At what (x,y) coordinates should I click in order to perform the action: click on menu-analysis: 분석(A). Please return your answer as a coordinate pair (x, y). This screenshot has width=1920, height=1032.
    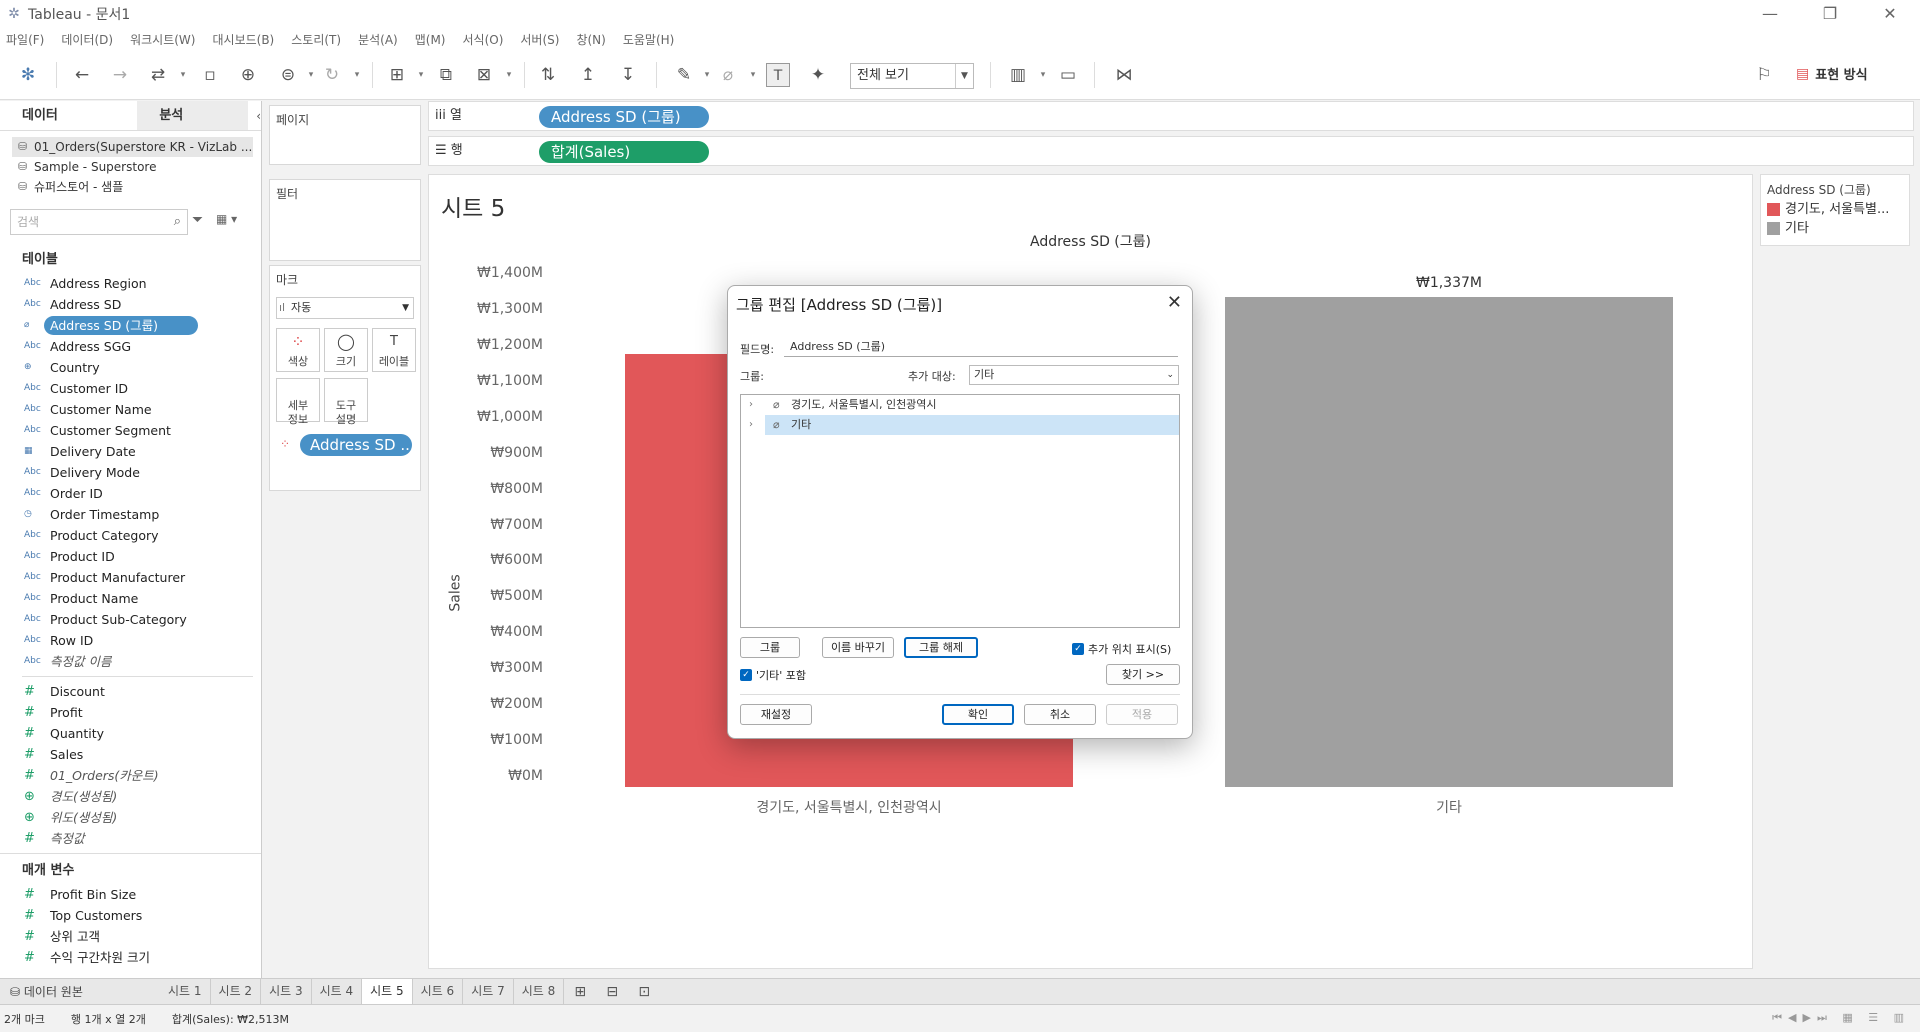
    Looking at the image, I should click on (378, 39).